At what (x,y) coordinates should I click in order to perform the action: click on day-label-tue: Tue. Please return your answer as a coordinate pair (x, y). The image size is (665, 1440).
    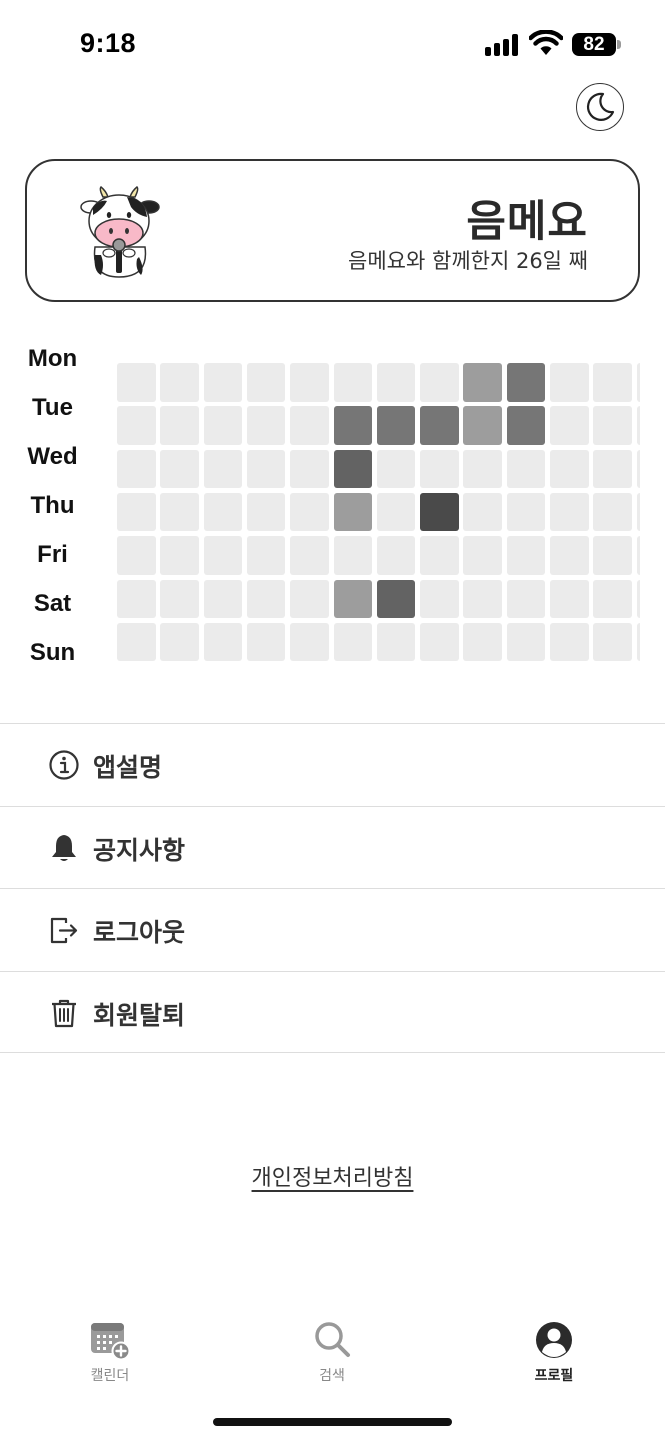
    Looking at the image, I should click on (52, 407).